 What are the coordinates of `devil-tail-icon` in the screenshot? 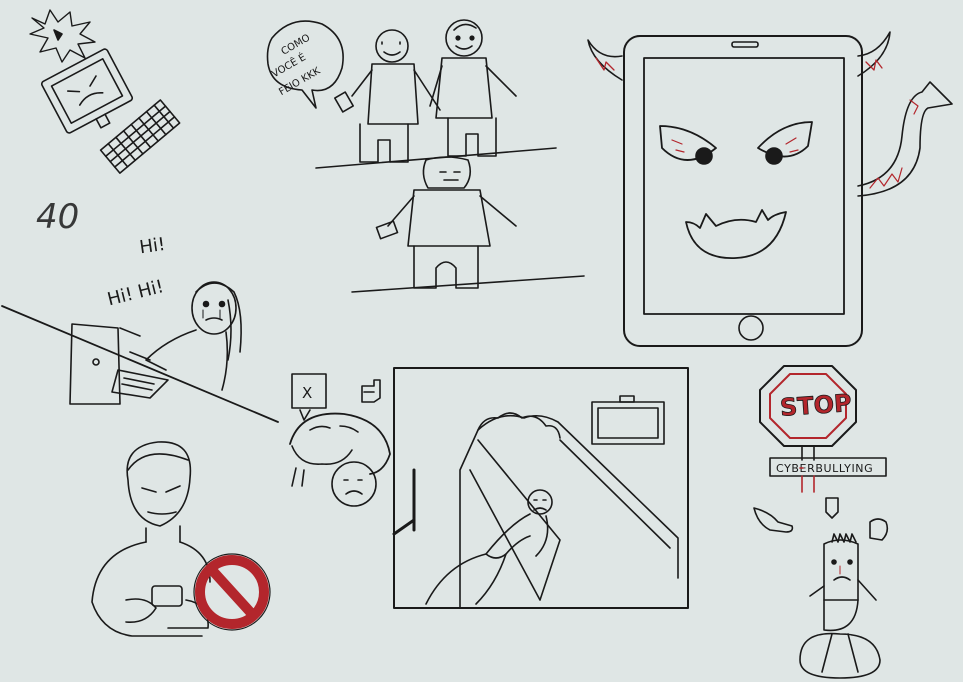 It's located at (905, 139).